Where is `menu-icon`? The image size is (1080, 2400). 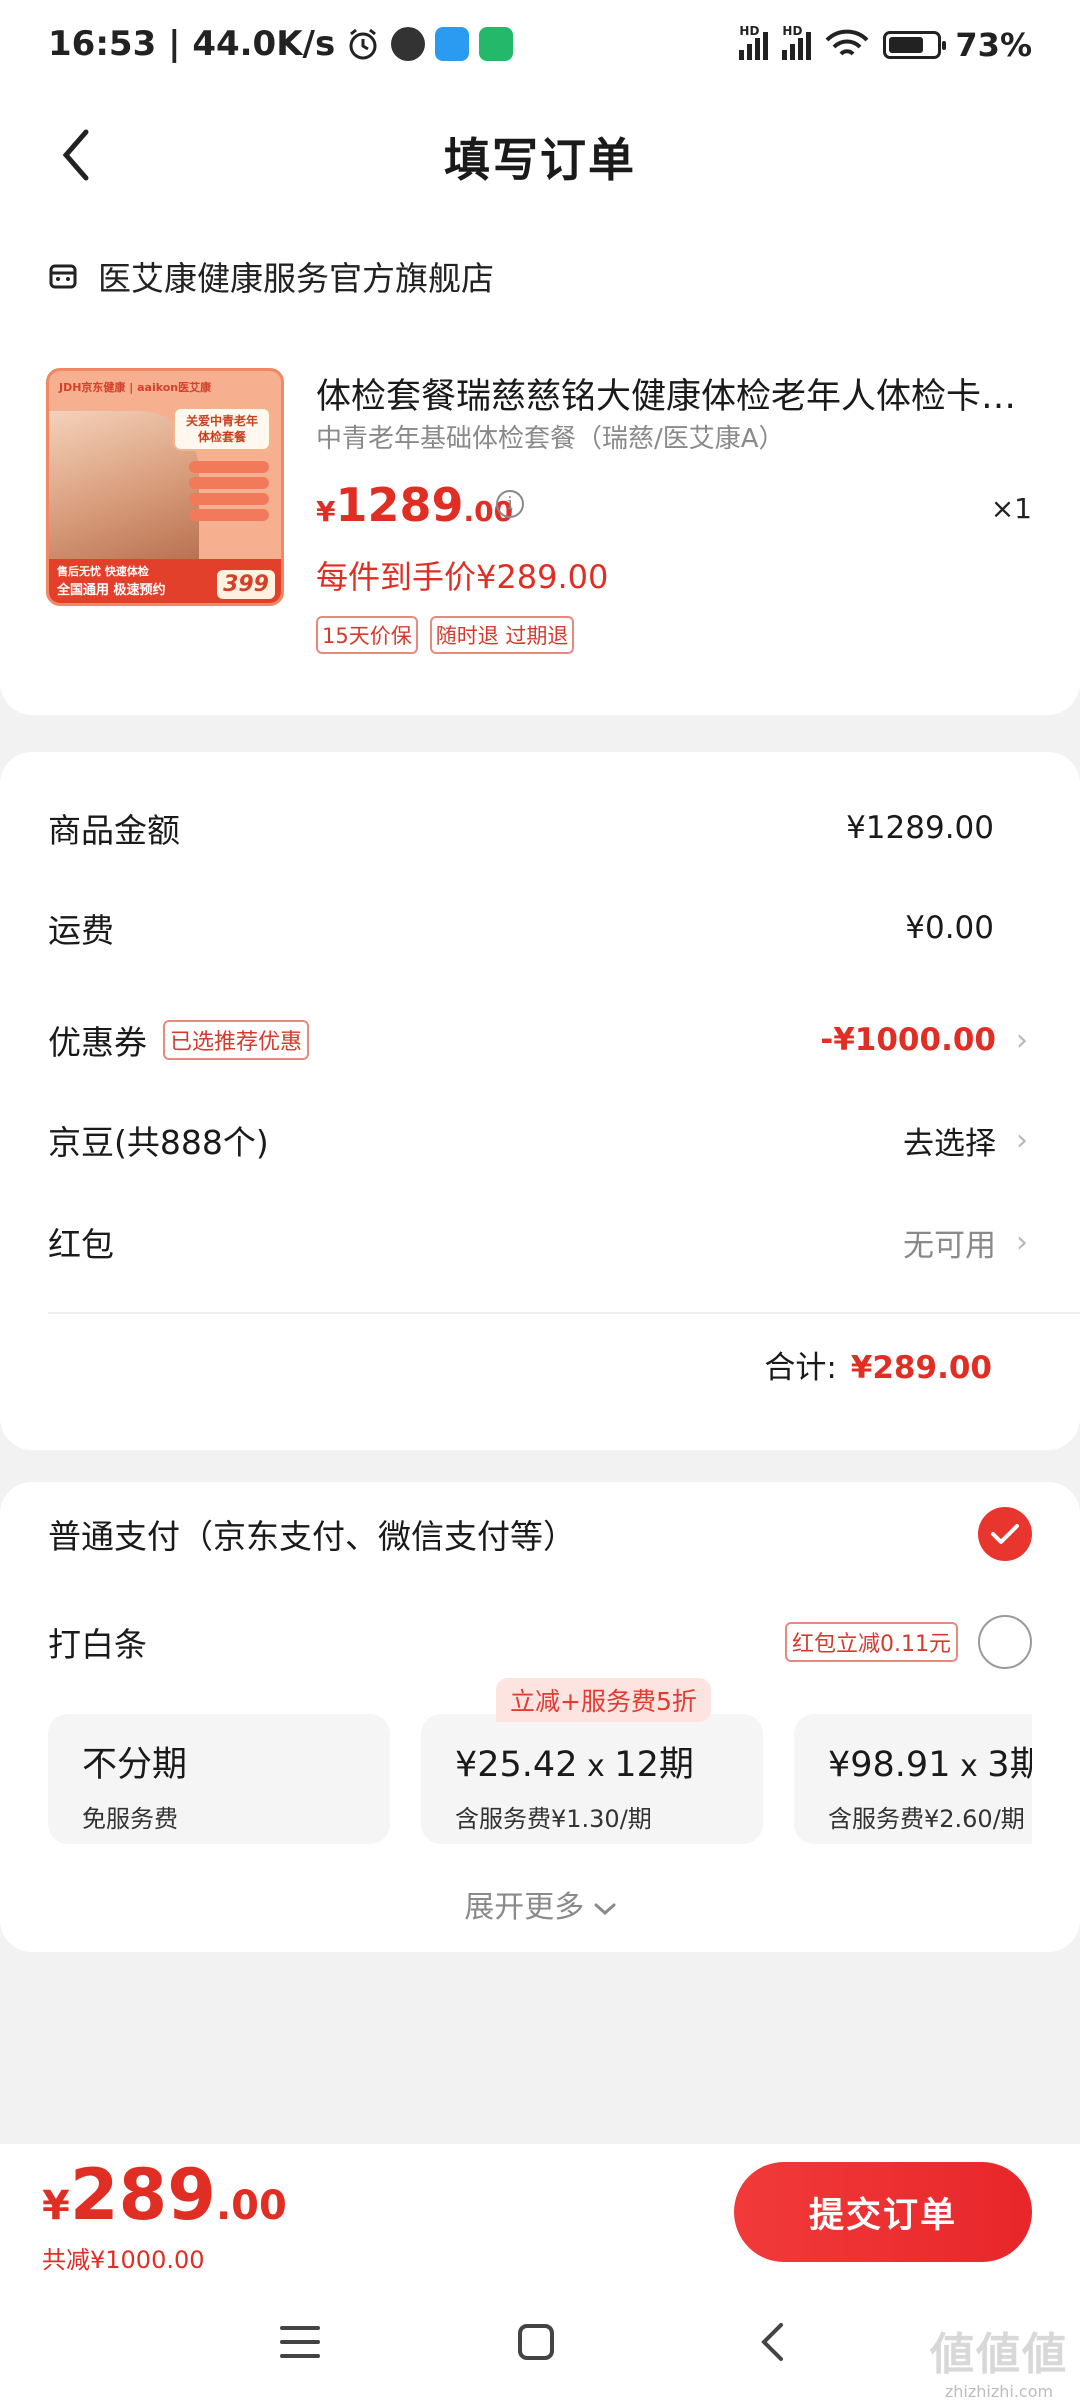 menu-icon is located at coordinates (300, 2342).